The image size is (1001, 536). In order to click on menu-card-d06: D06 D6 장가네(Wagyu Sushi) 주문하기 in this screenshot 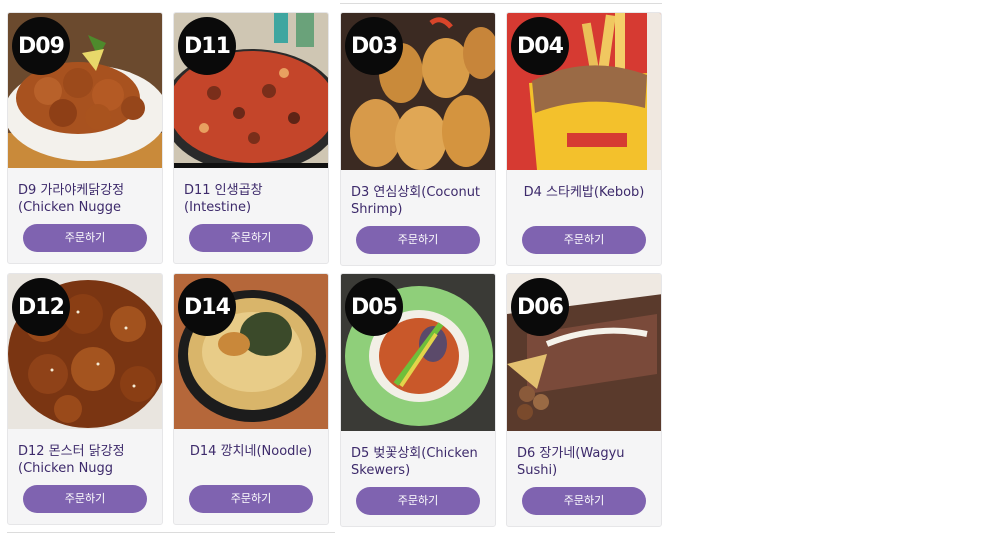, I will do `click(584, 400)`.